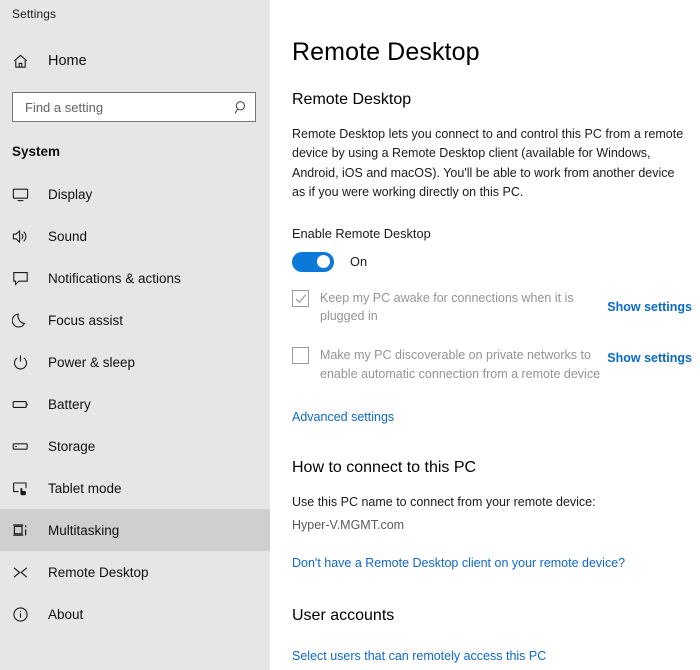 Image resolution: width=700 pixels, height=670 pixels. Describe the element at coordinates (25, 362) in the screenshot. I see `power-icon` at that location.